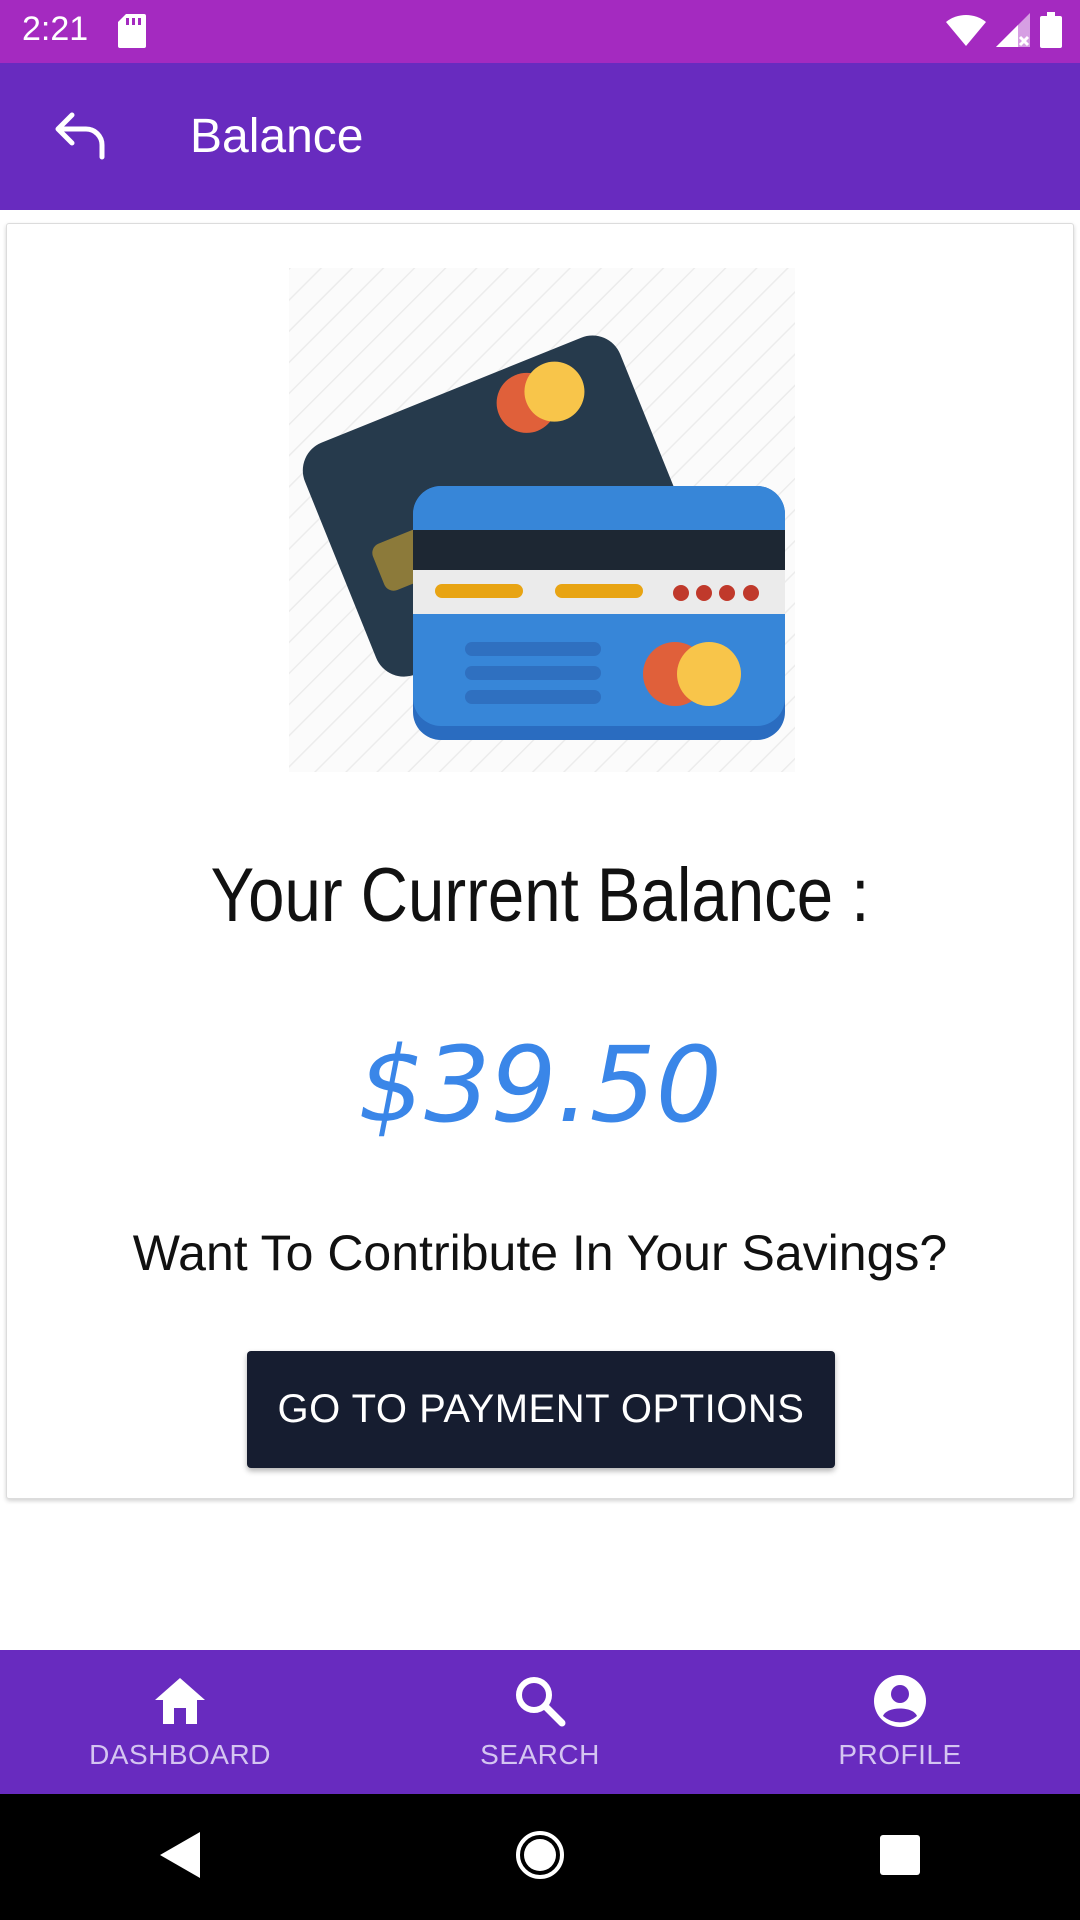 The height and width of the screenshot is (1920, 1080). What do you see at coordinates (900, 1754) in the screenshot?
I see `nav-label-profile: PROFILE` at bounding box center [900, 1754].